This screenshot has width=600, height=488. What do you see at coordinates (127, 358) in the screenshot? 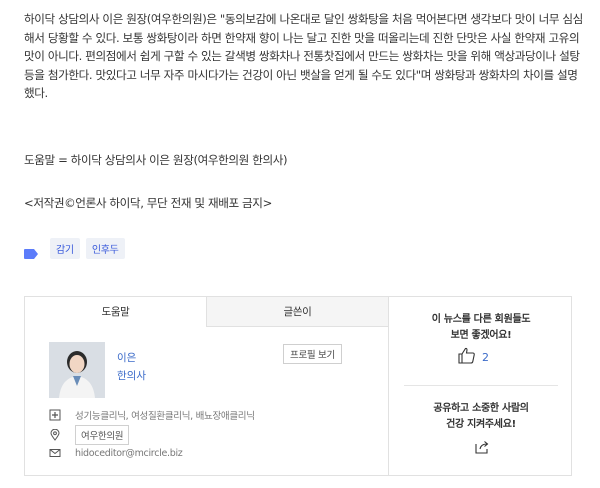
I see `doctor-name: 이은` at bounding box center [127, 358].